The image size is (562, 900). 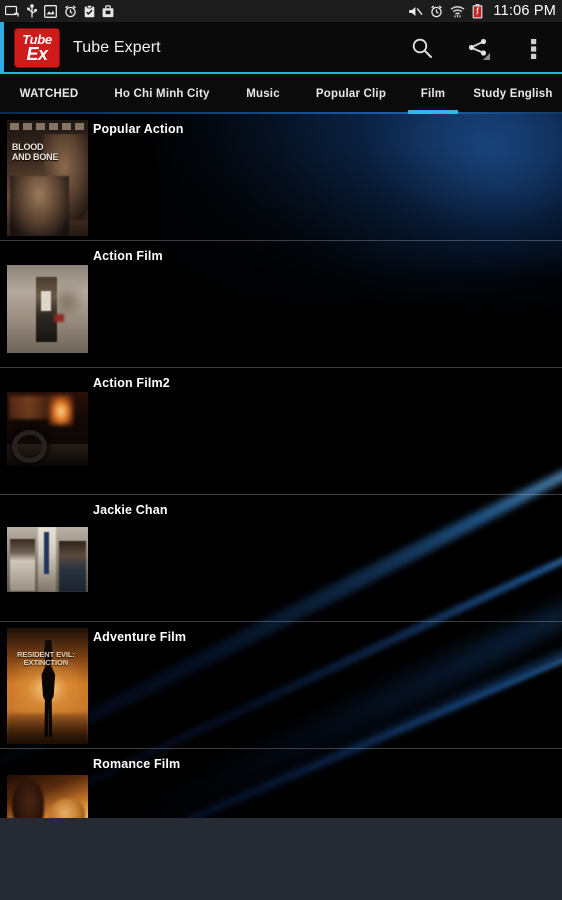 I want to click on wifi-icon, so click(x=457, y=11).